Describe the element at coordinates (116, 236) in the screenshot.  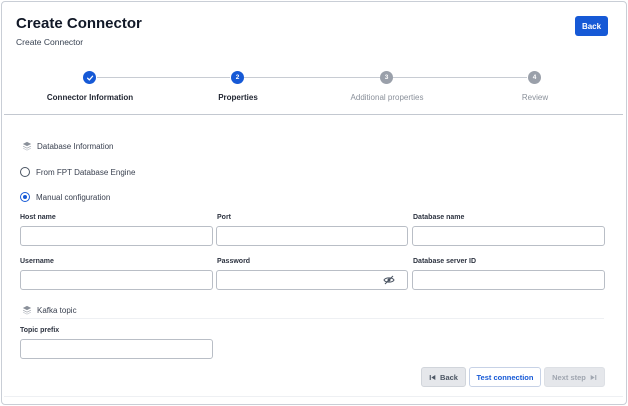
I see `host-name-input` at that location.